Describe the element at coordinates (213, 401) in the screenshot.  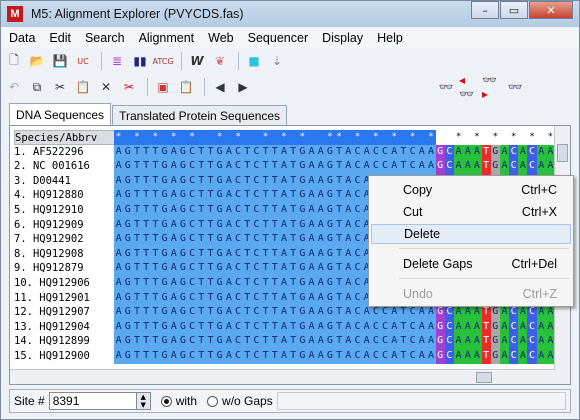
I see `without-gaps-radio` at that location.